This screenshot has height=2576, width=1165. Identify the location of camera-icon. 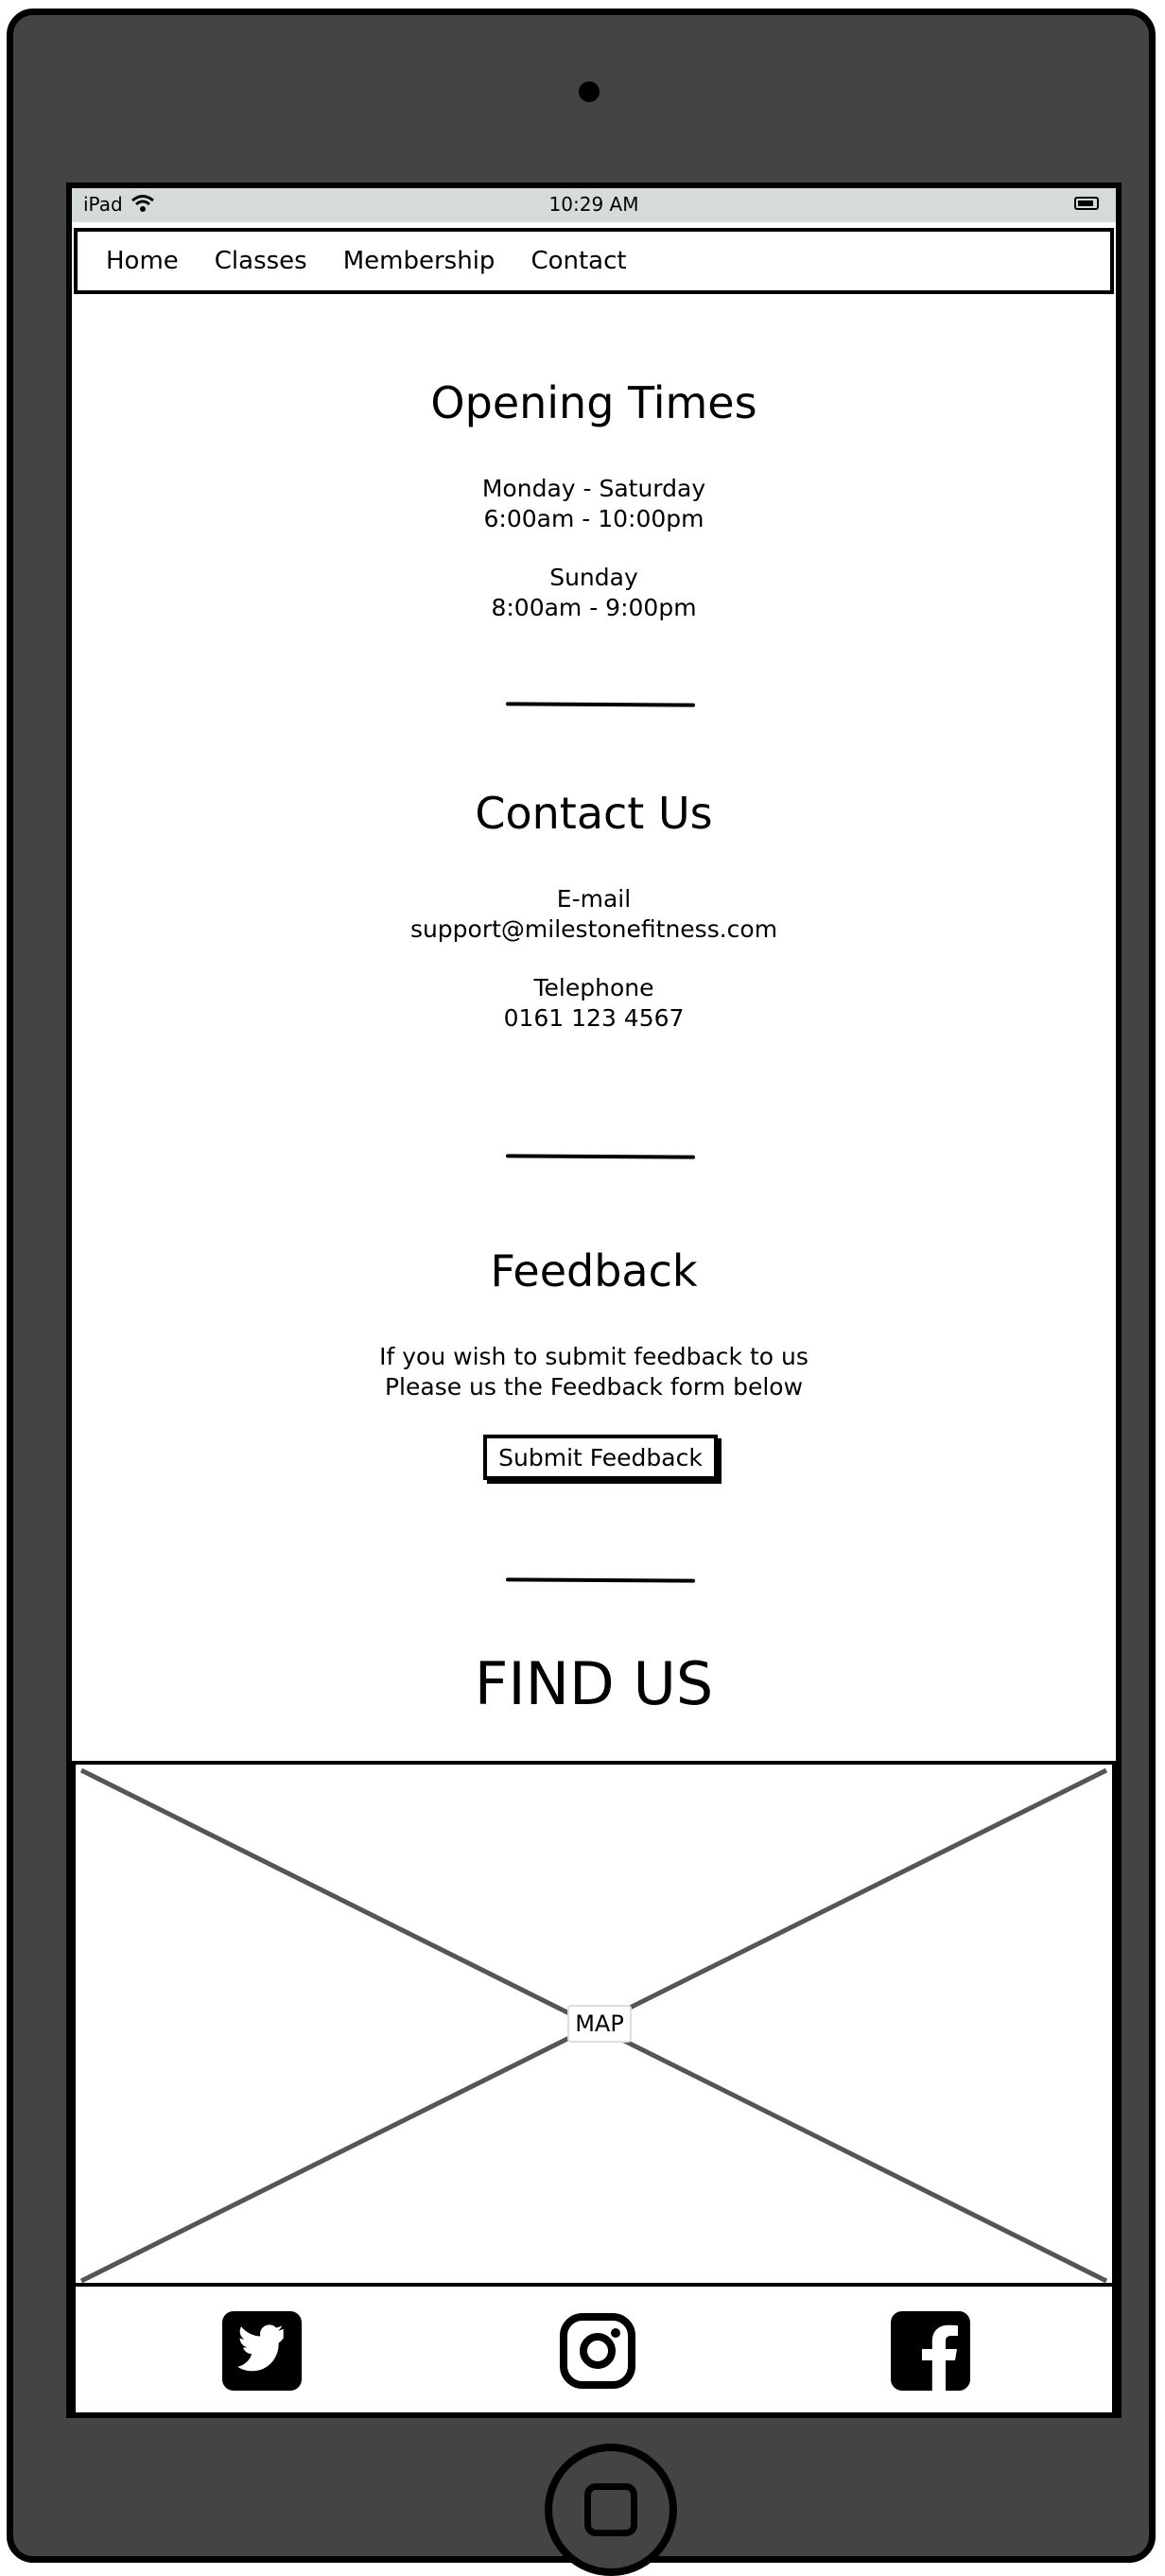
(589, 91).